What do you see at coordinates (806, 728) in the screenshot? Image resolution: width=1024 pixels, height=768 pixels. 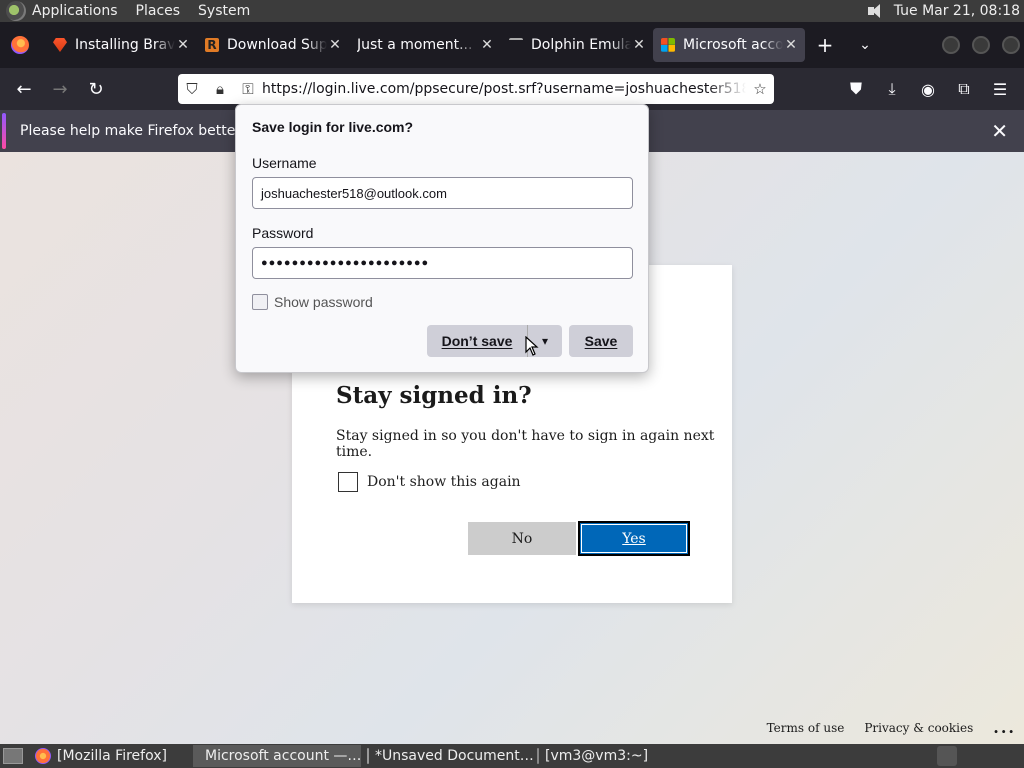 I see `terms-of-use-link: Terms of use` at bounding box center [806, 728].